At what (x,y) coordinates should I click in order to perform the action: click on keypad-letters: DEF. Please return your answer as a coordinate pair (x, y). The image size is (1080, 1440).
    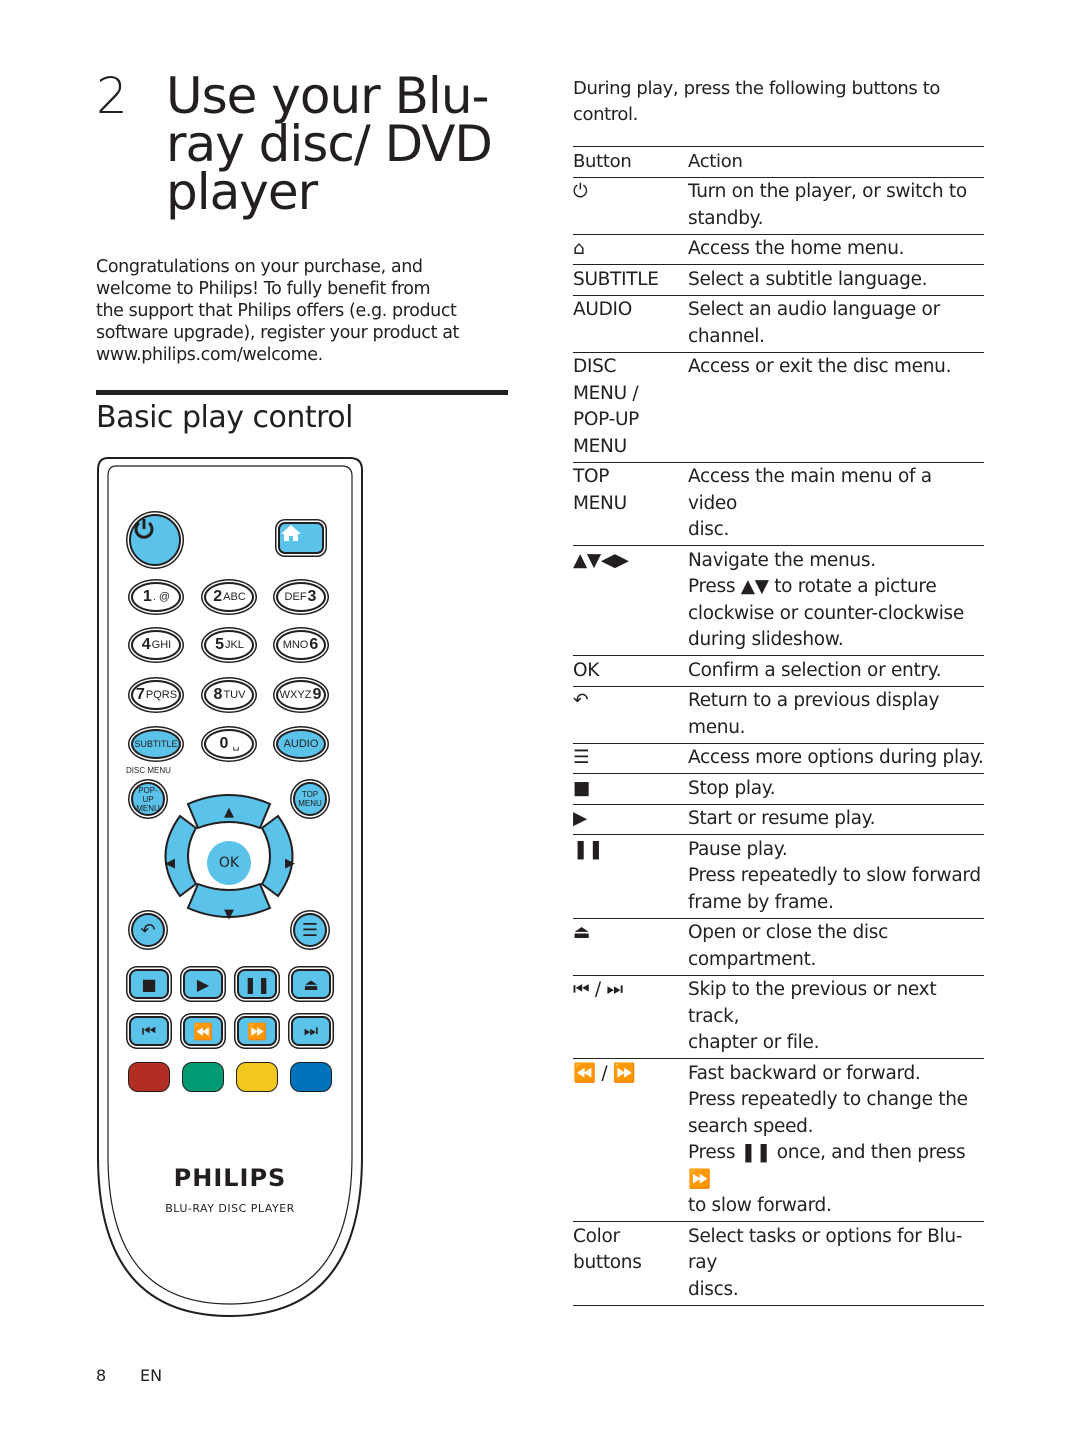
    Looking at the image, I should click on (295, 597).